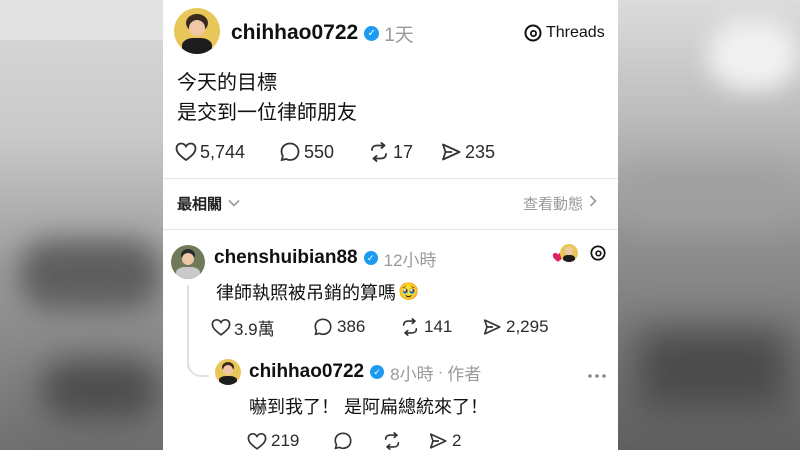  I want to click on post-like-count: 5,744, so click(223, 151).